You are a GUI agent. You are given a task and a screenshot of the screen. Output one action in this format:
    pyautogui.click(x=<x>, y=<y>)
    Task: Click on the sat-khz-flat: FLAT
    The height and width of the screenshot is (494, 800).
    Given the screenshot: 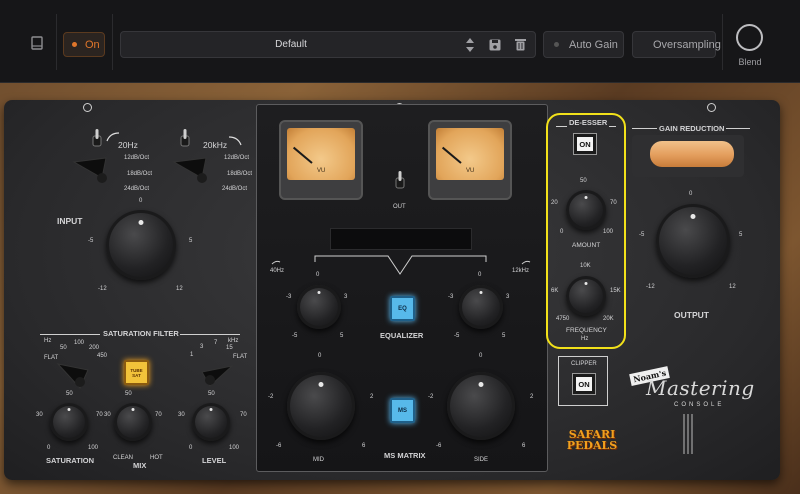 What is the action you would take?
    pyautogui.click(x=240, y=357)
    